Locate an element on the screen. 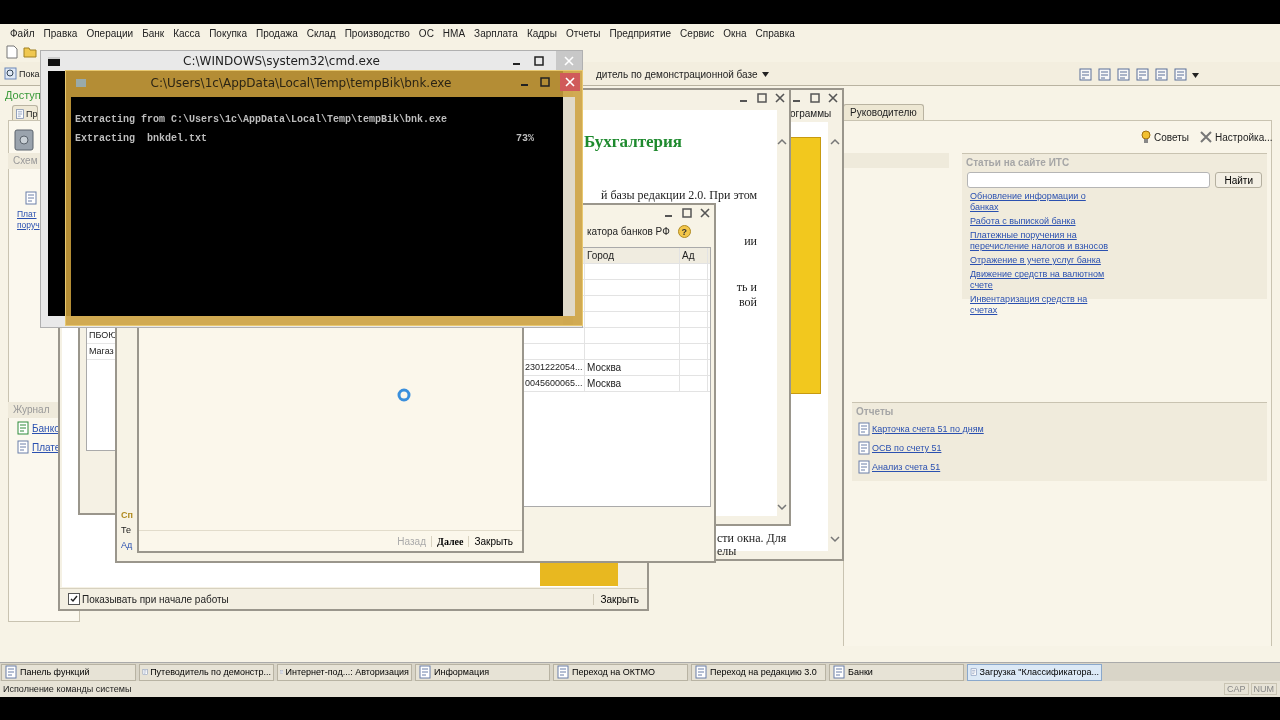 Image resolution: width=1280 pixels, height=720 pixels. wizard-button: Закрыть is located at coordinates (493, 541).